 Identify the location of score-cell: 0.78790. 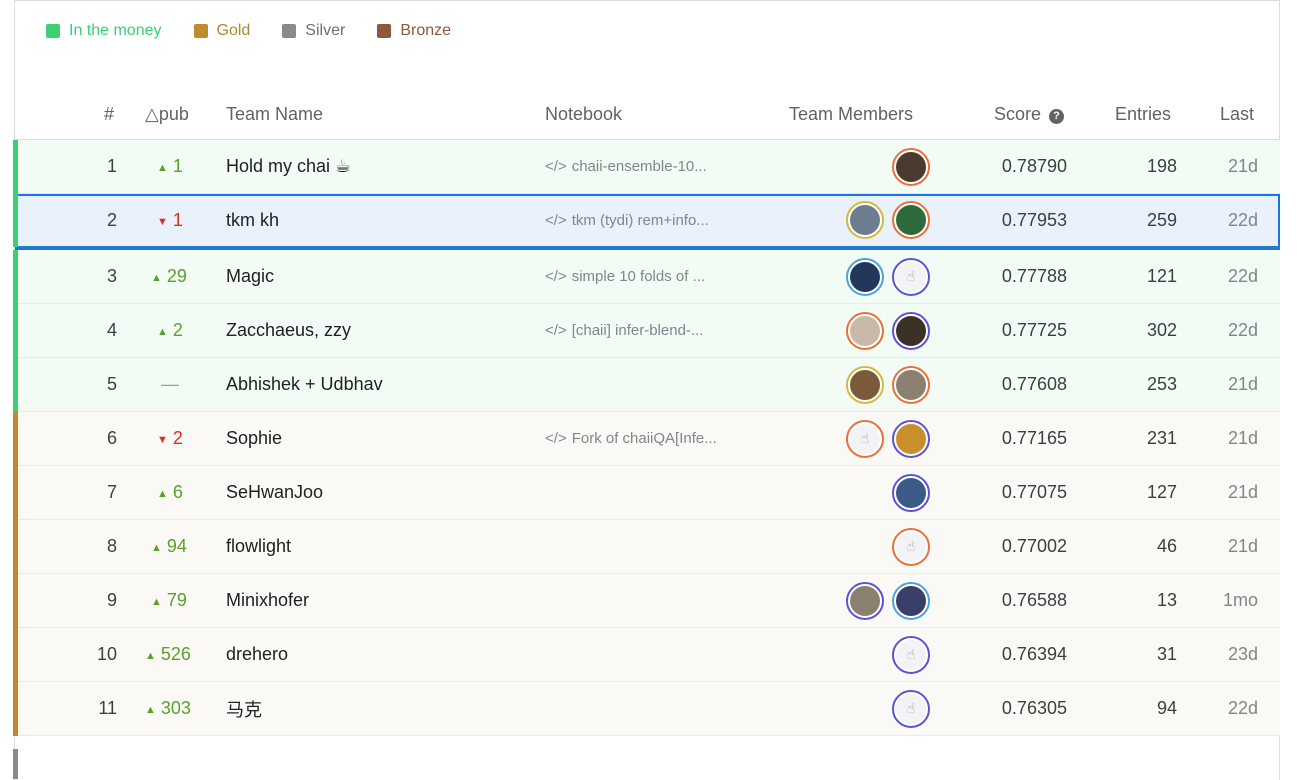
(1034, 166).